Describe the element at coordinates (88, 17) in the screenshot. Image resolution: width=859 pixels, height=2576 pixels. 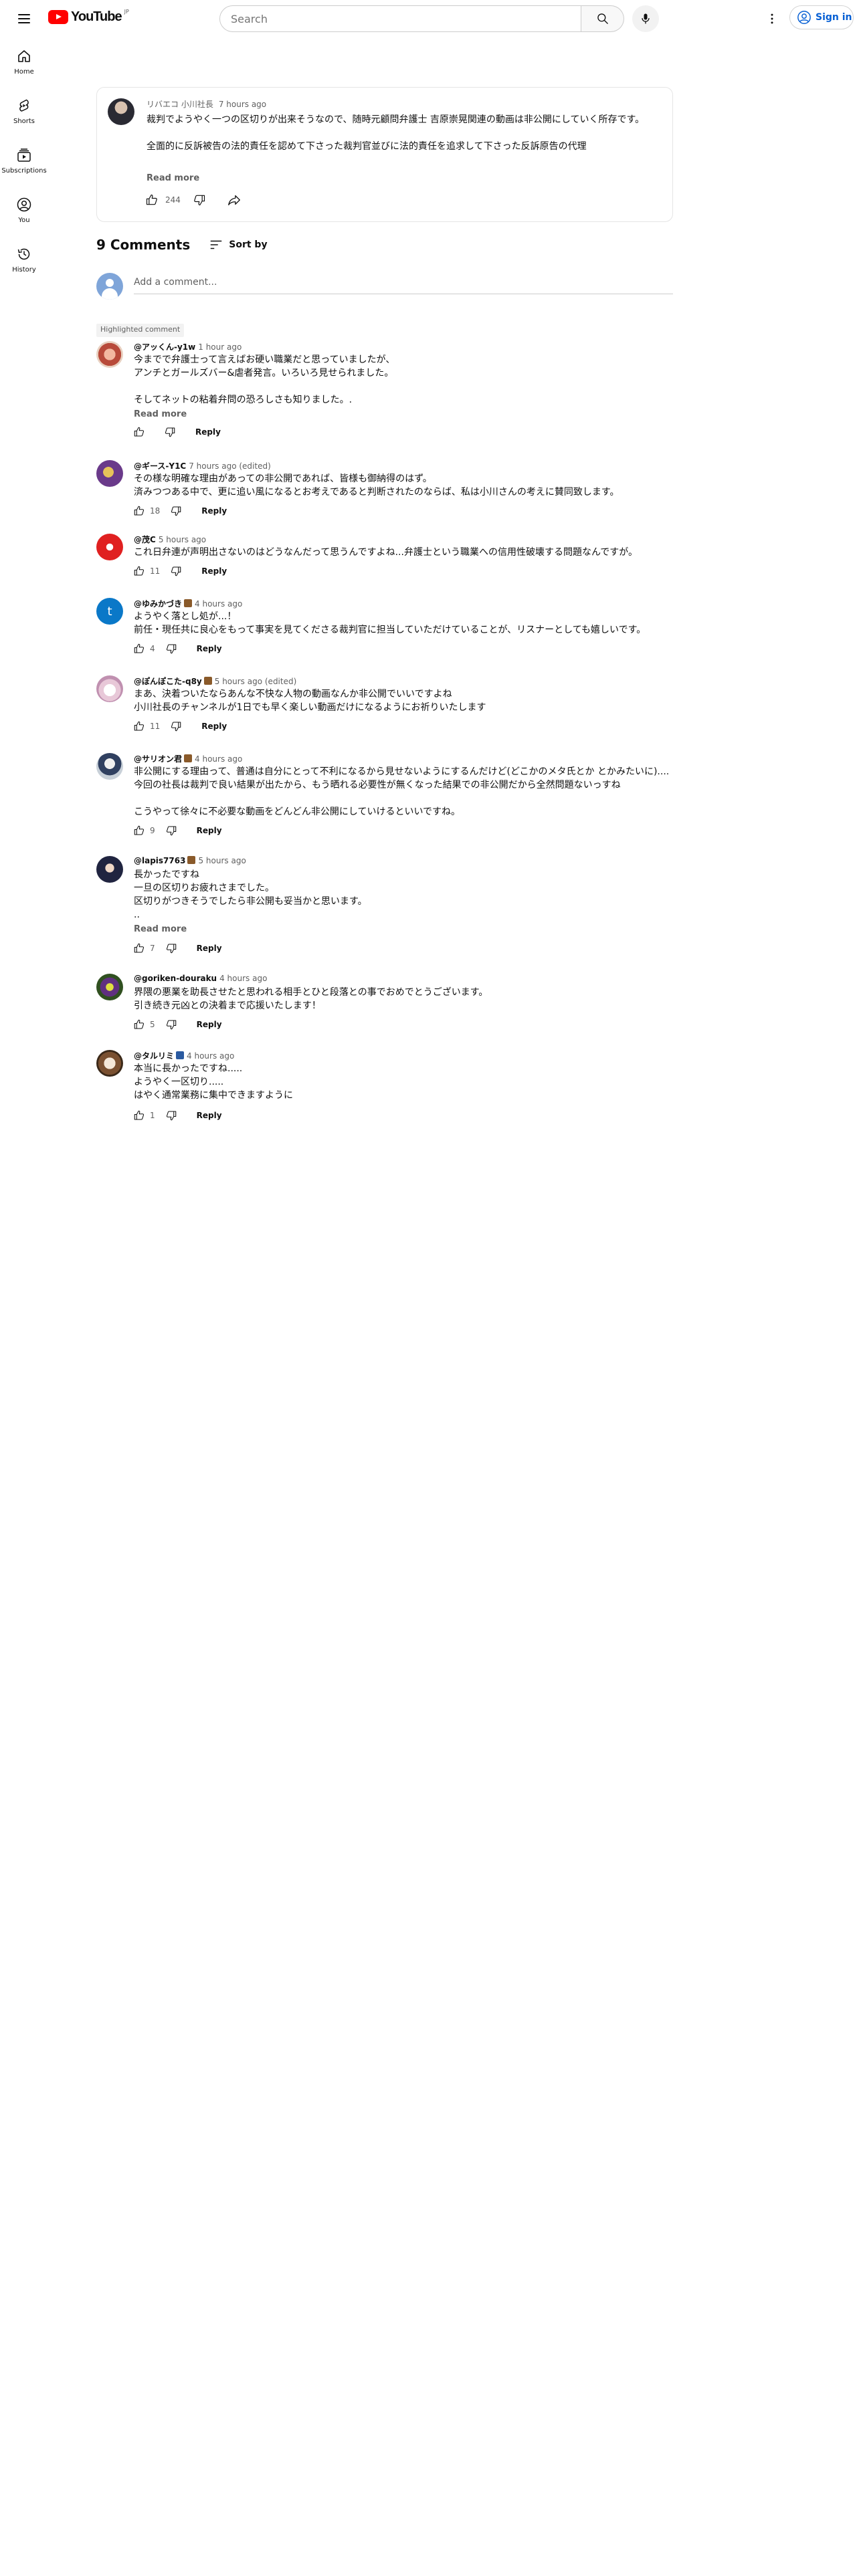
I see `youtube-logo: YouTube JP` at that location.